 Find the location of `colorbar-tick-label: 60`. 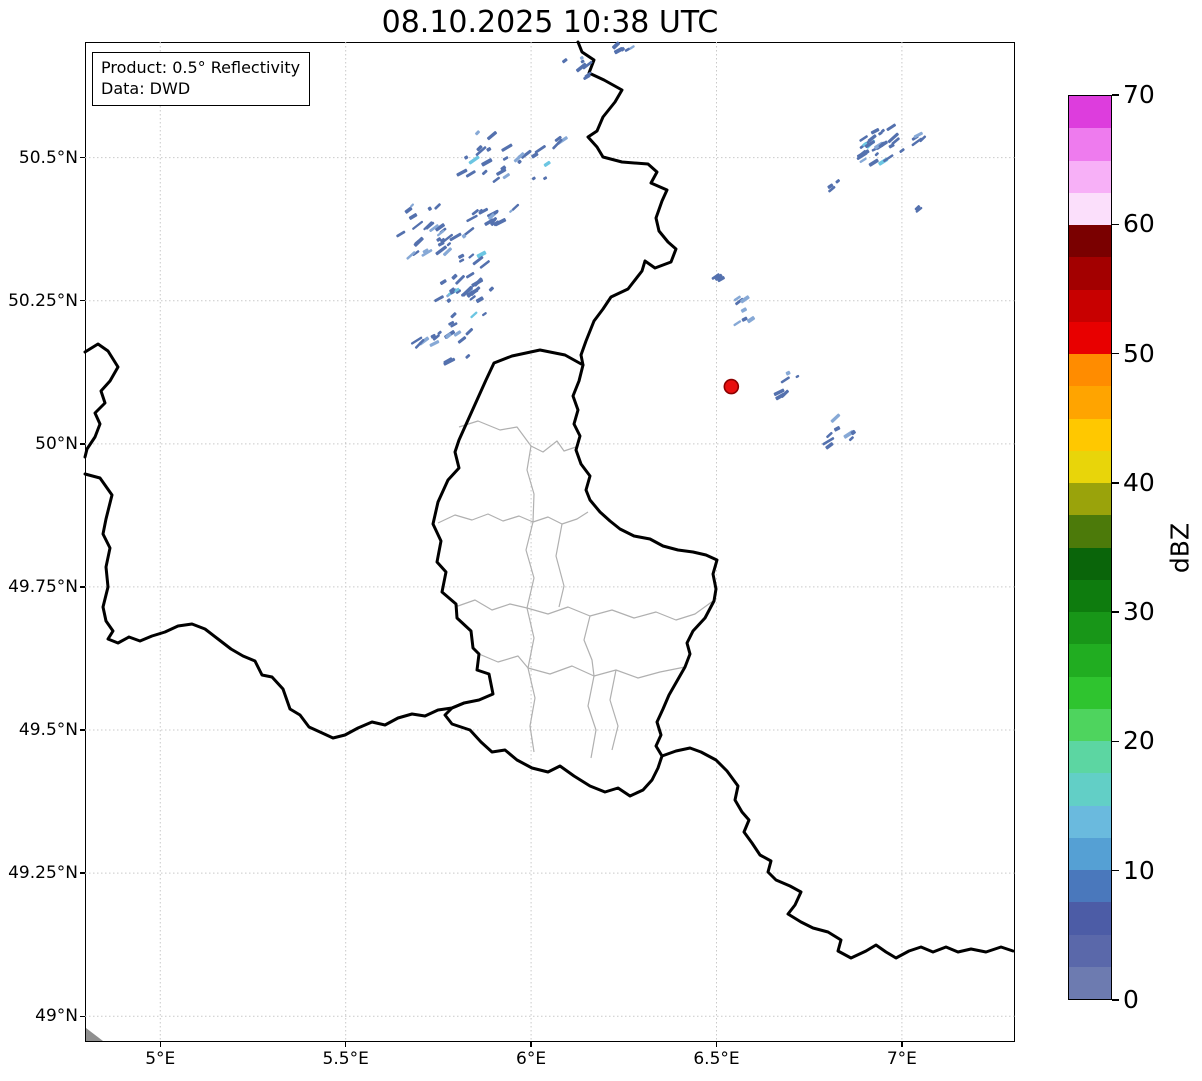

colorbar-tick-label: 60 is located at coordinates (1139, 224).